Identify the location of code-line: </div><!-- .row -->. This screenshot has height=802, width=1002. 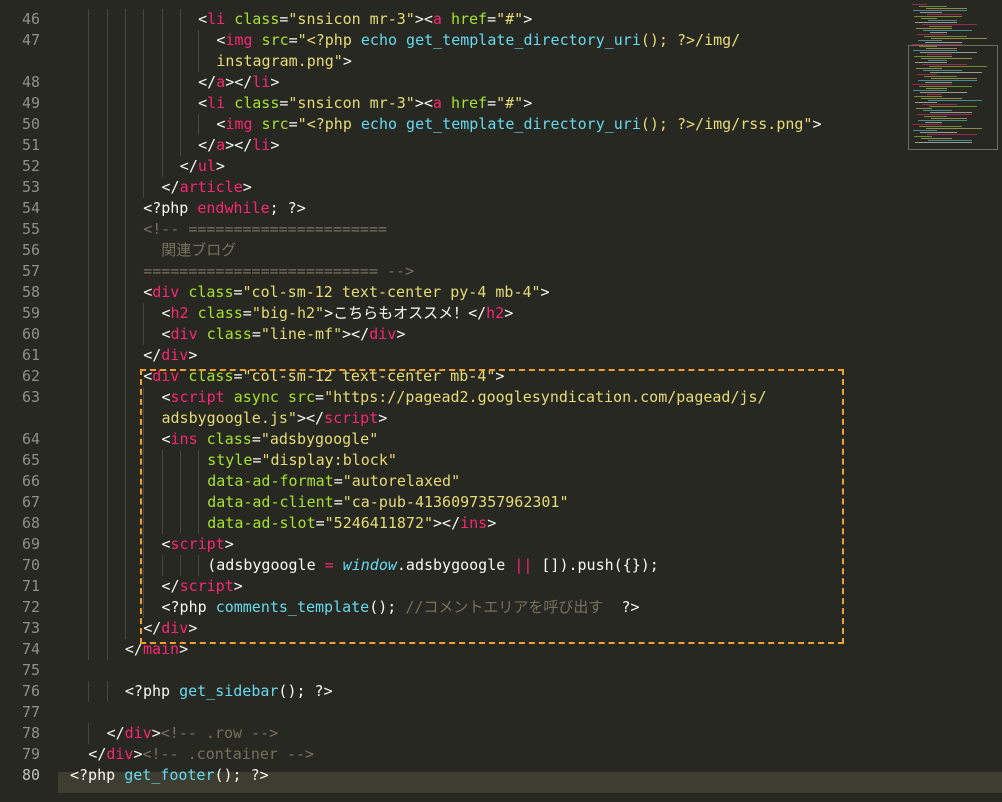
(193, 733).